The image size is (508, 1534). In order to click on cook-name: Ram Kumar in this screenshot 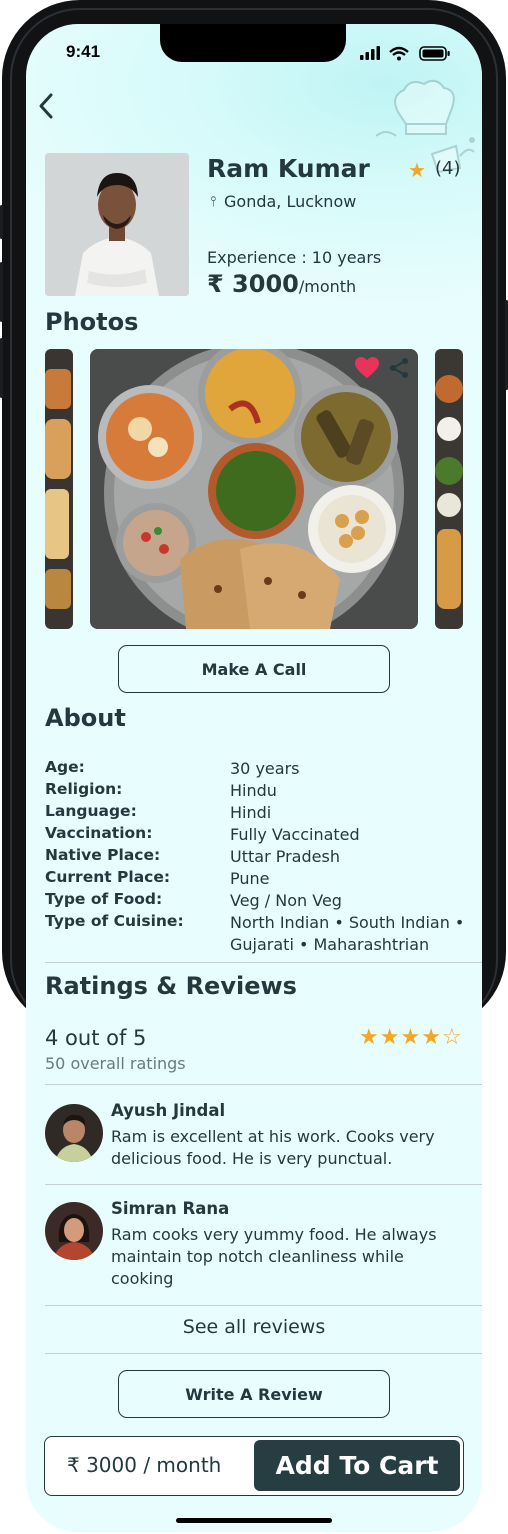, I will do `click(288, 168)`.